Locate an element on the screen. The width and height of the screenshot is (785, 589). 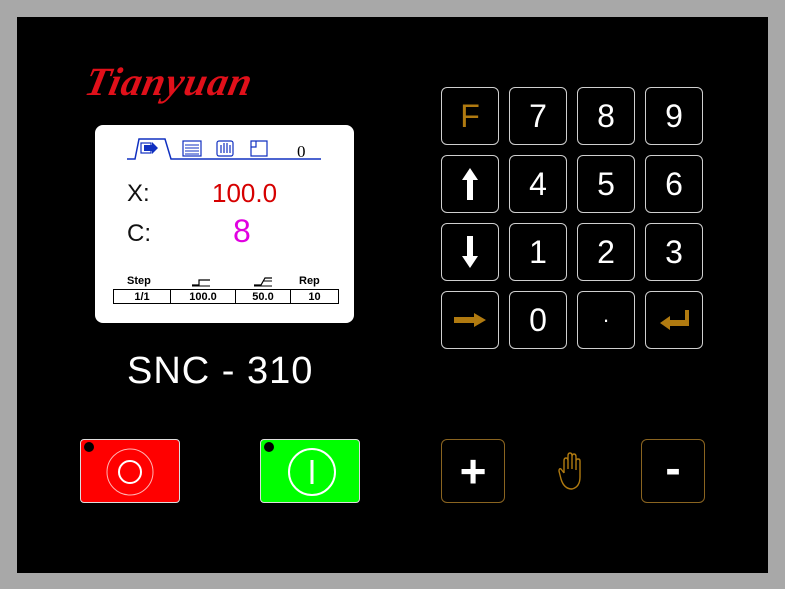
status-table-header: Step Rep is located at coordinates (226, 282).